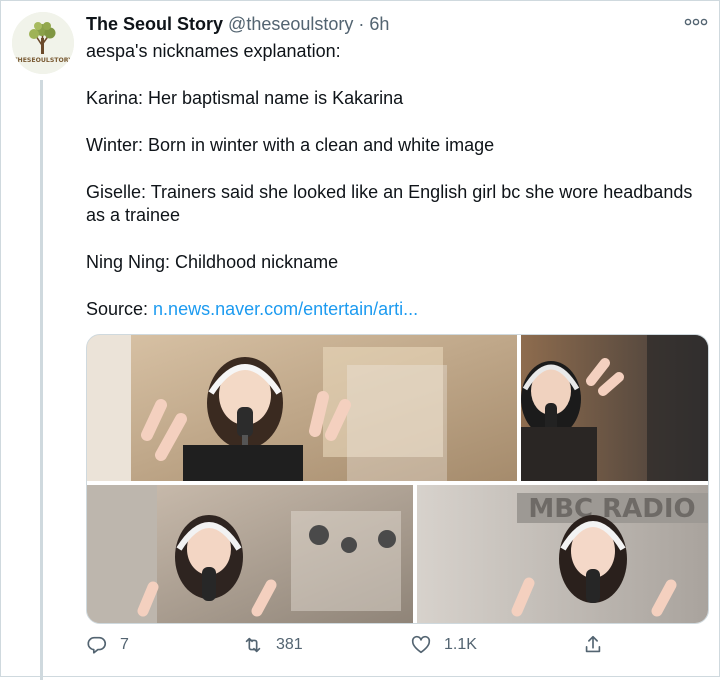  What do you see at coordinates (289, 644) in the screenshot?
I see `retweet-count: 381` at bounding box center [289, 644].